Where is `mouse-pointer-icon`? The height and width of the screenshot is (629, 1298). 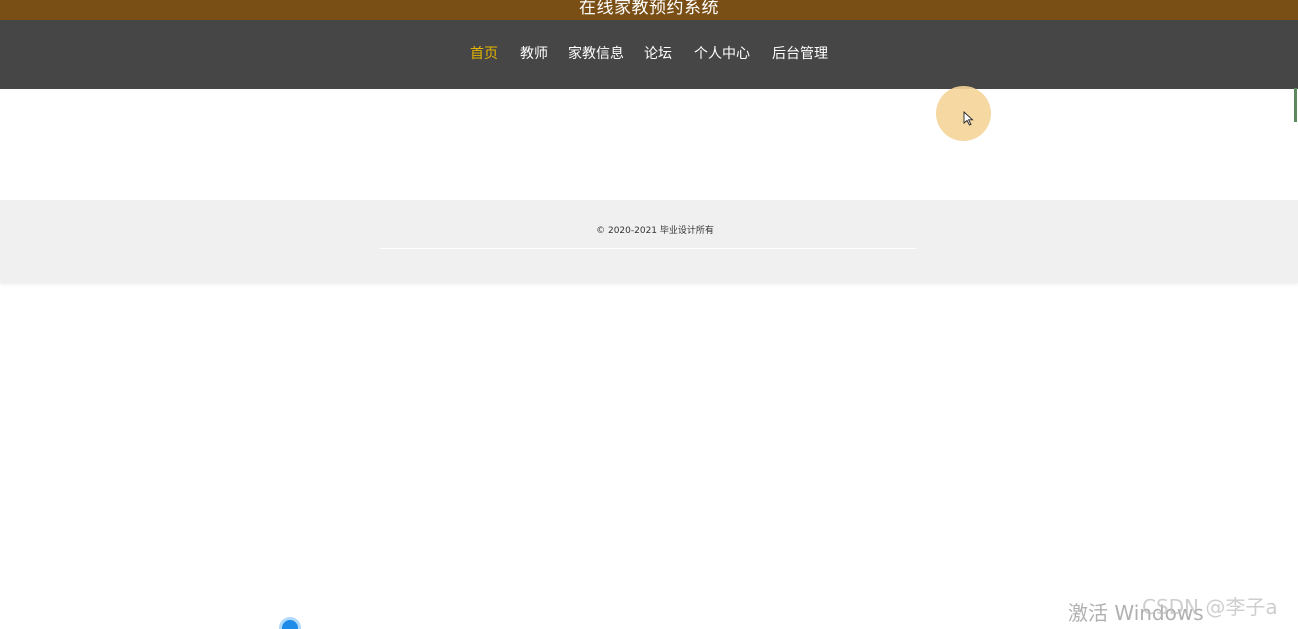
mouse-pointer-icon is located at coordinates (968, 118).